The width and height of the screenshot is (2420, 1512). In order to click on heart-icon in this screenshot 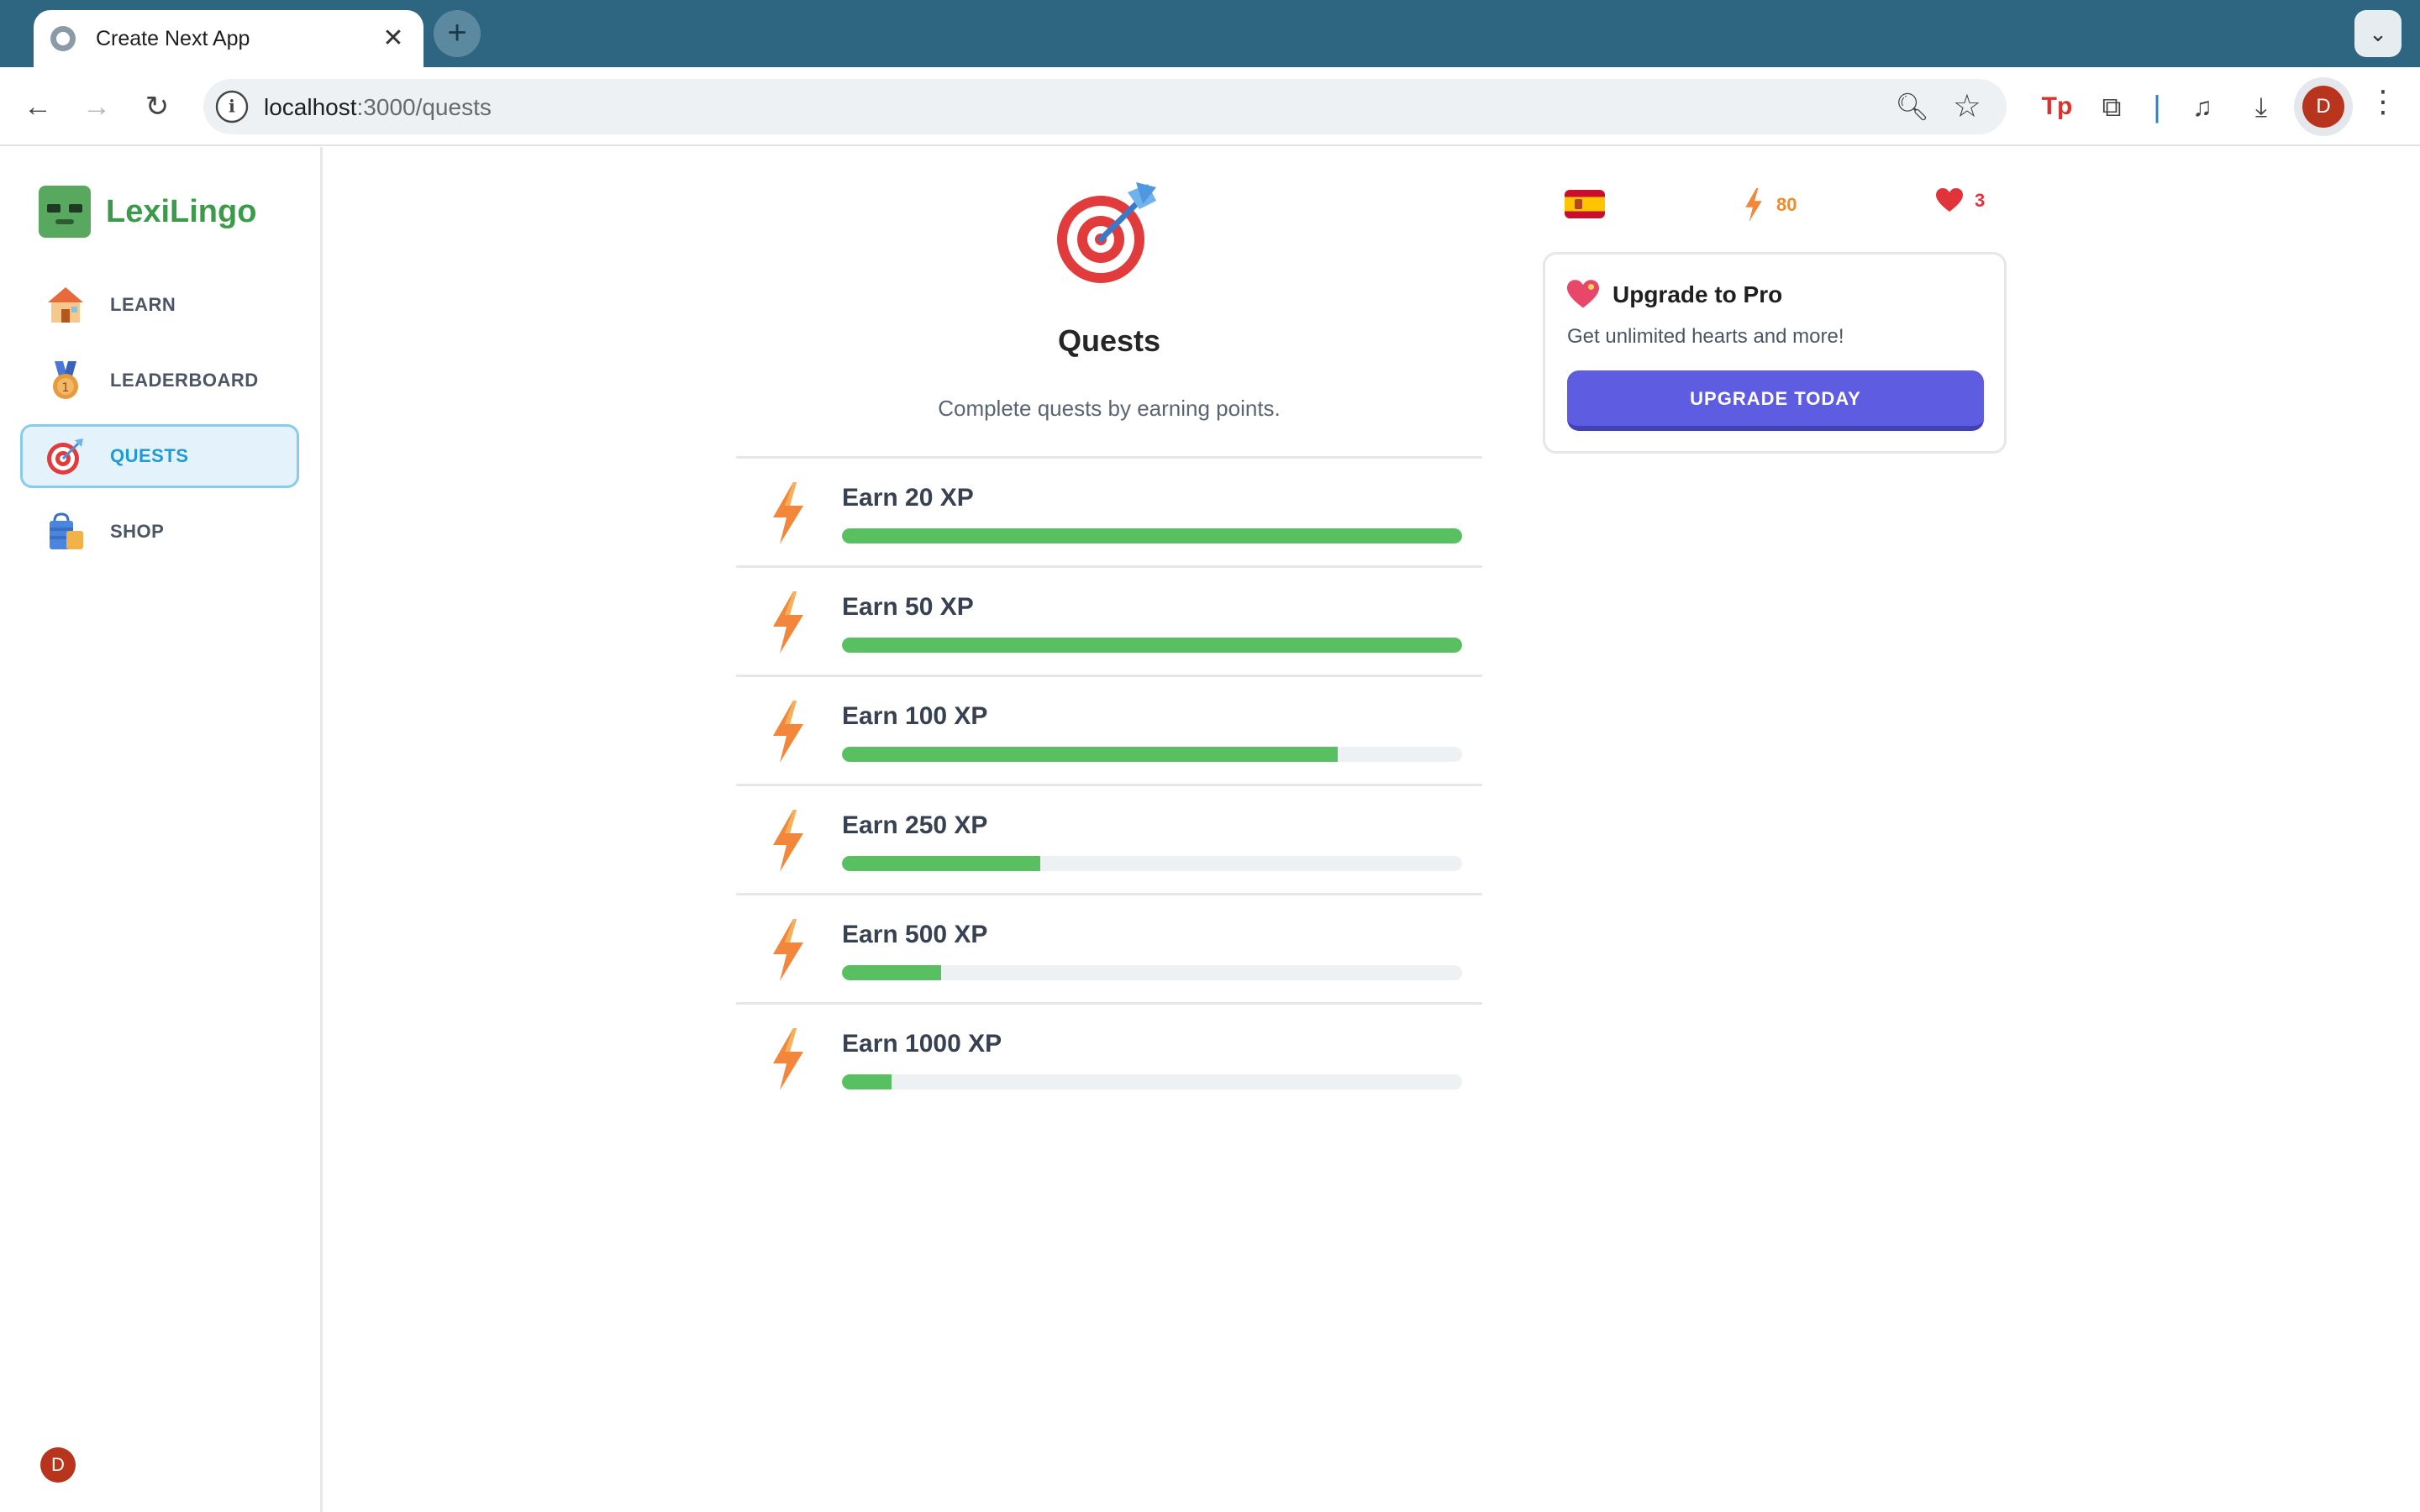, I will do `click(1949, 200)`.